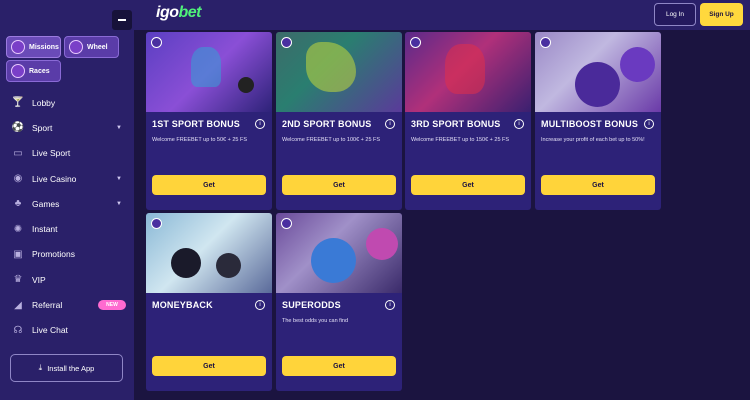 This screenshot has height=400, width=750. I want to click on promo-title: MULTIBOOST BONUS, so click(590, 124).